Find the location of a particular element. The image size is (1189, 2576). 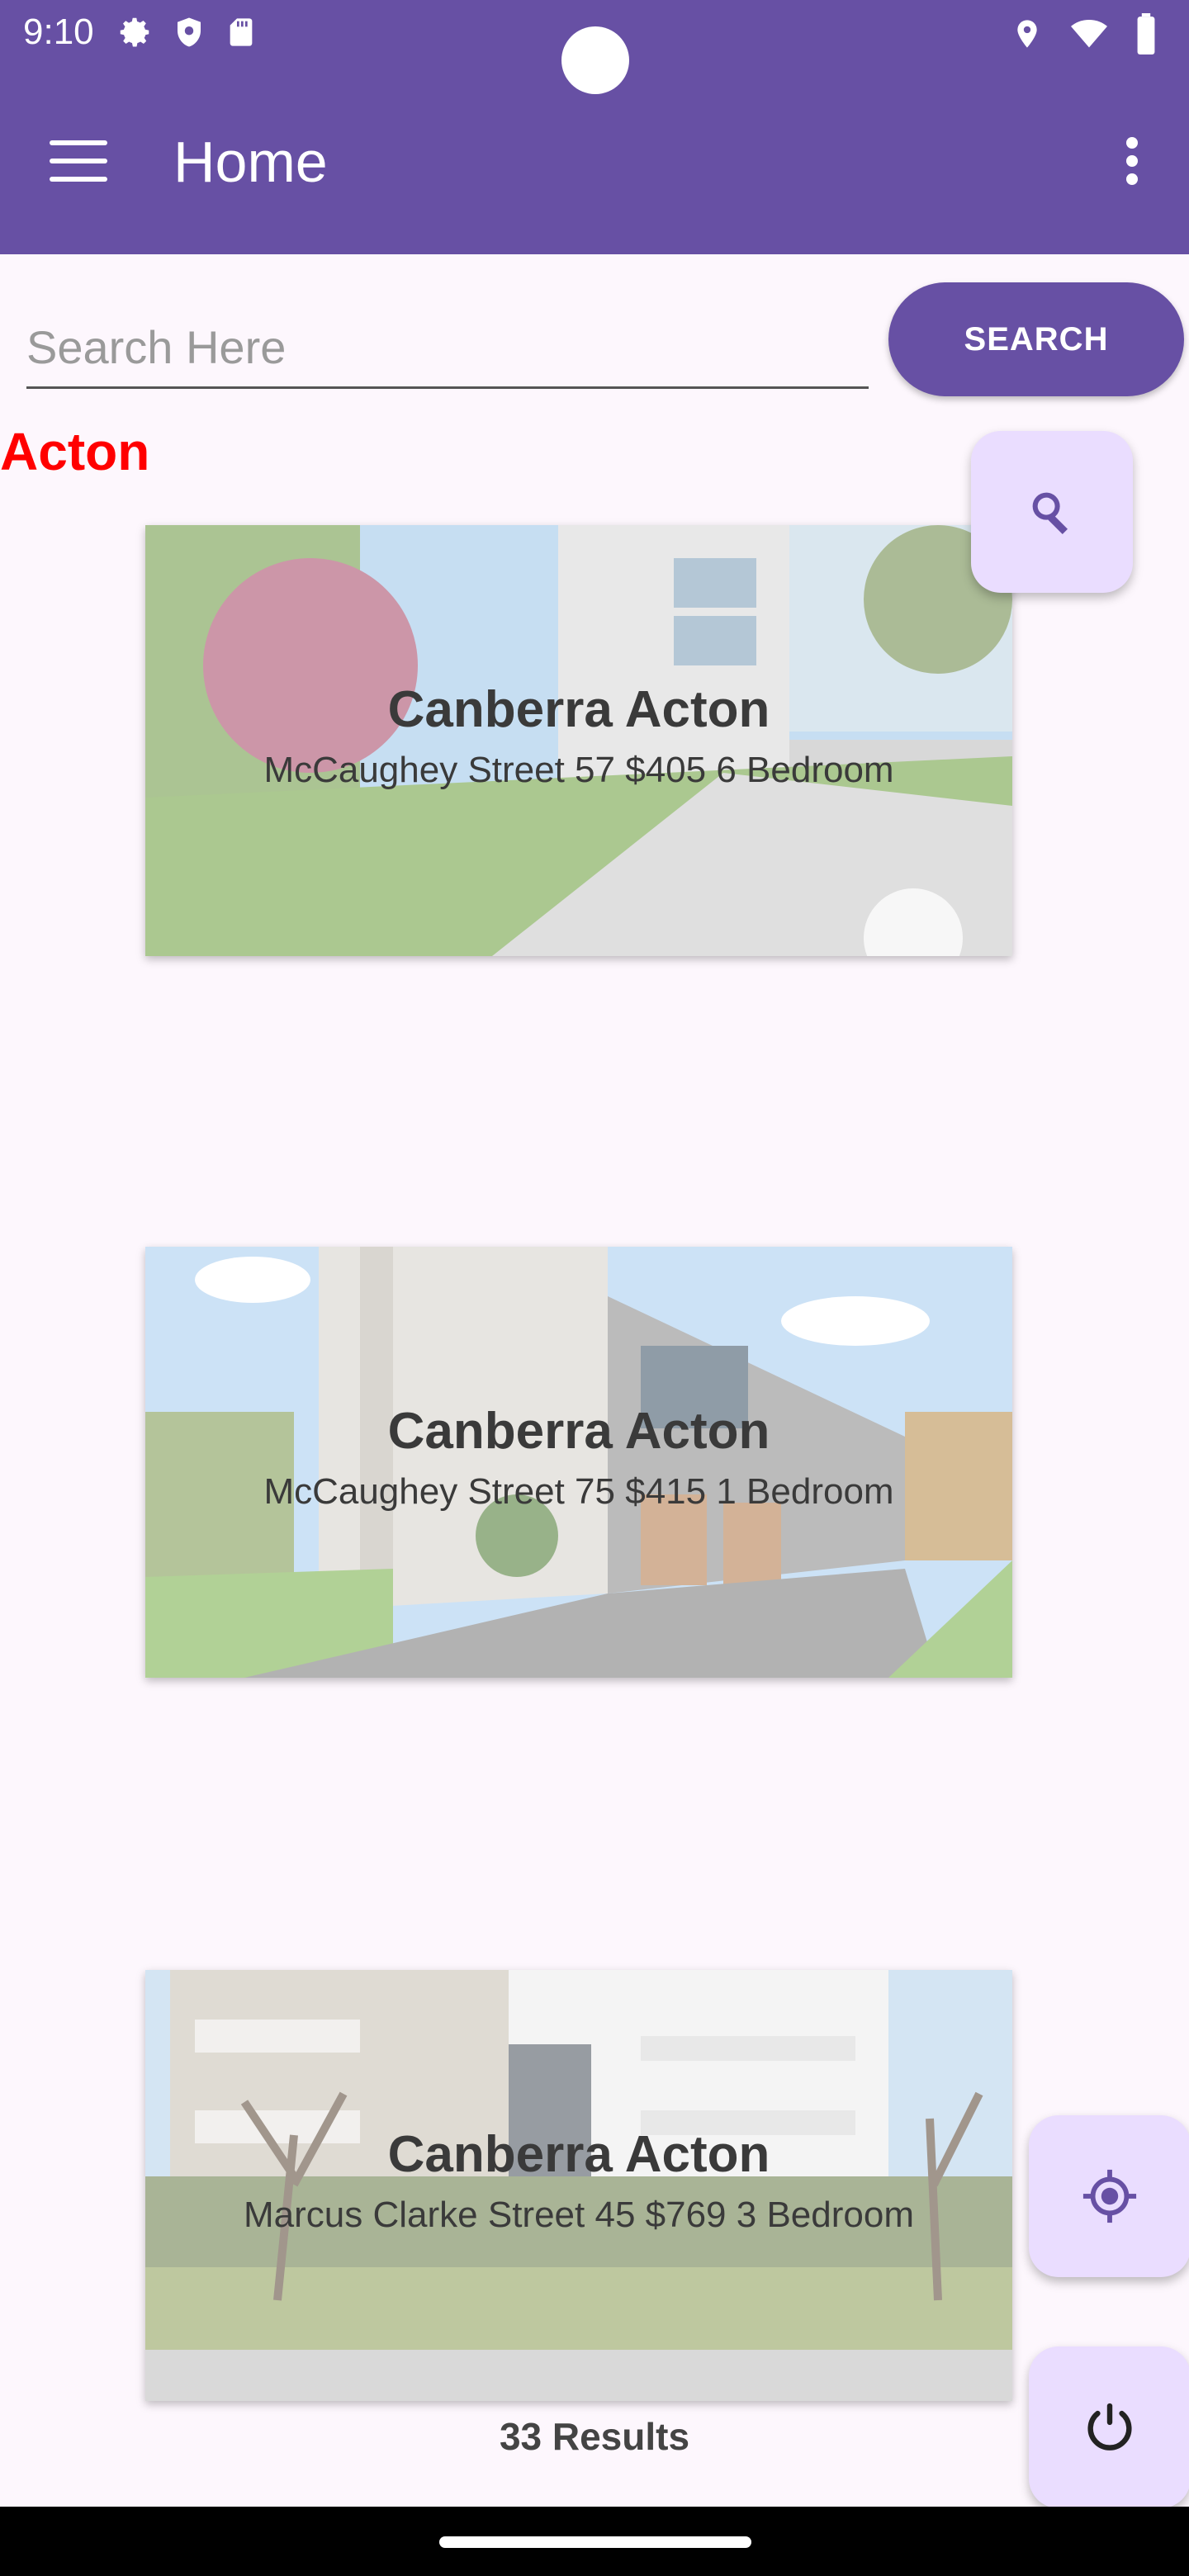

crosshair-location-icon is located at coordinates (1109, 2196).